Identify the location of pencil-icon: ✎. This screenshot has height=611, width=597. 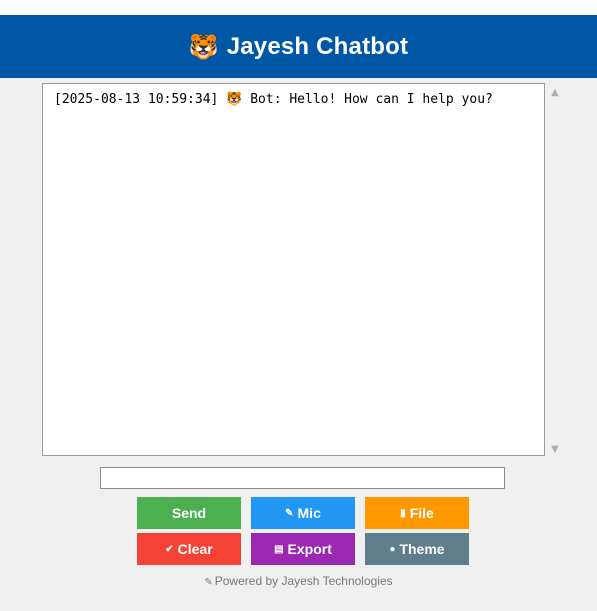
(208, 582).